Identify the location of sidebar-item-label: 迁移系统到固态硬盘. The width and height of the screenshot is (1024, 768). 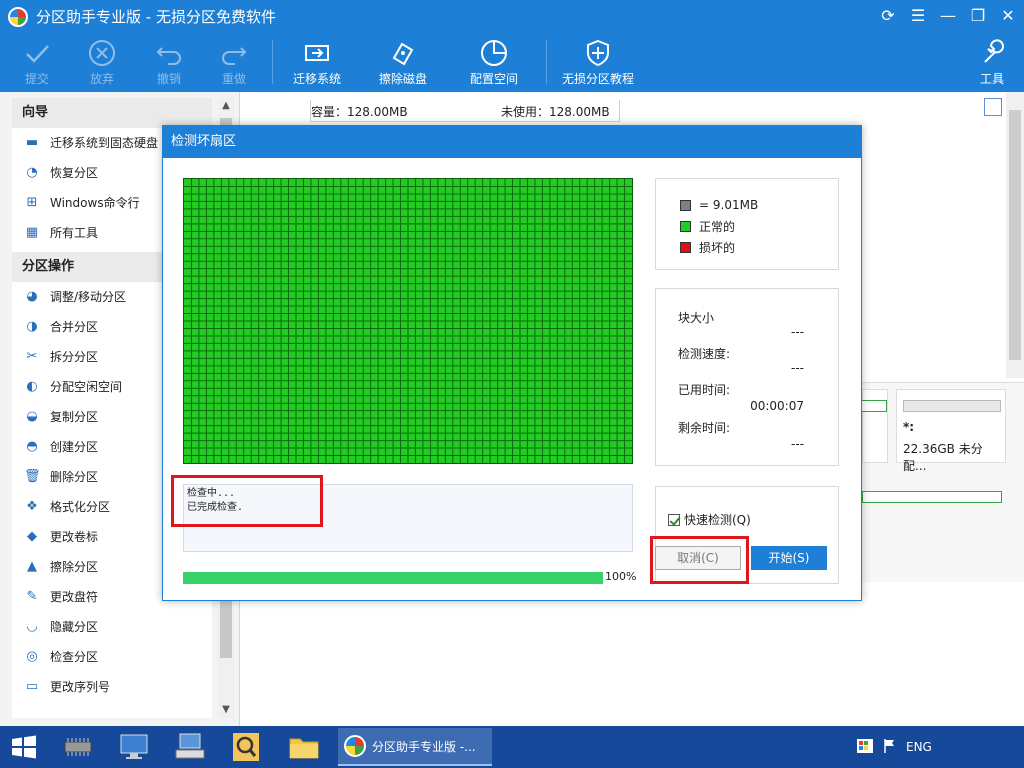
(104, 143).